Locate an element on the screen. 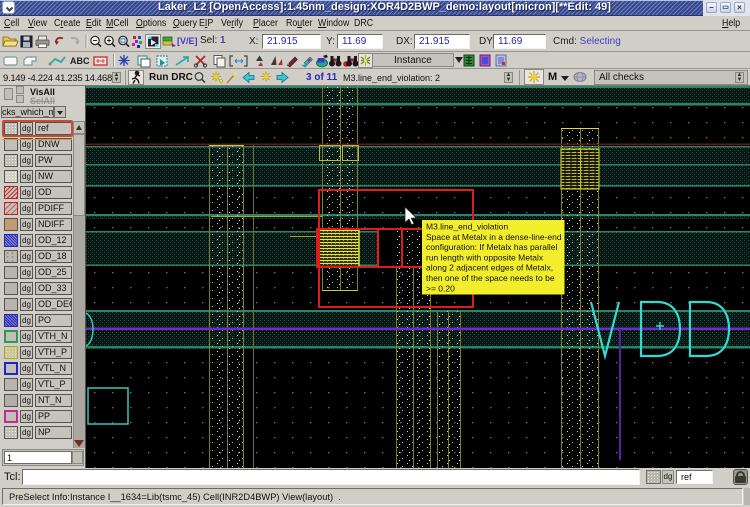 This screenshot has height=507, width=750. svg-text:run length with opposite Metal: run length with opposite Metalx is located at coordinates (485, 257).